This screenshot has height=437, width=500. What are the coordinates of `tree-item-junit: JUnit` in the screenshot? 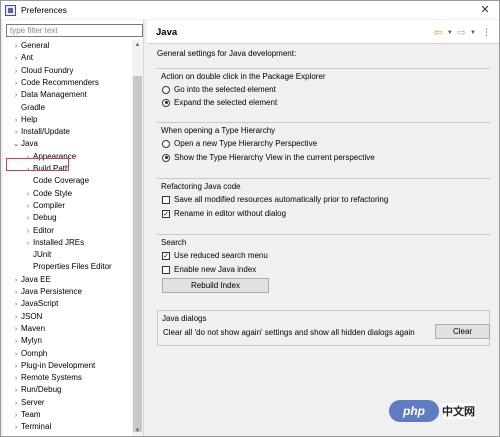 It's located at (37, 255).